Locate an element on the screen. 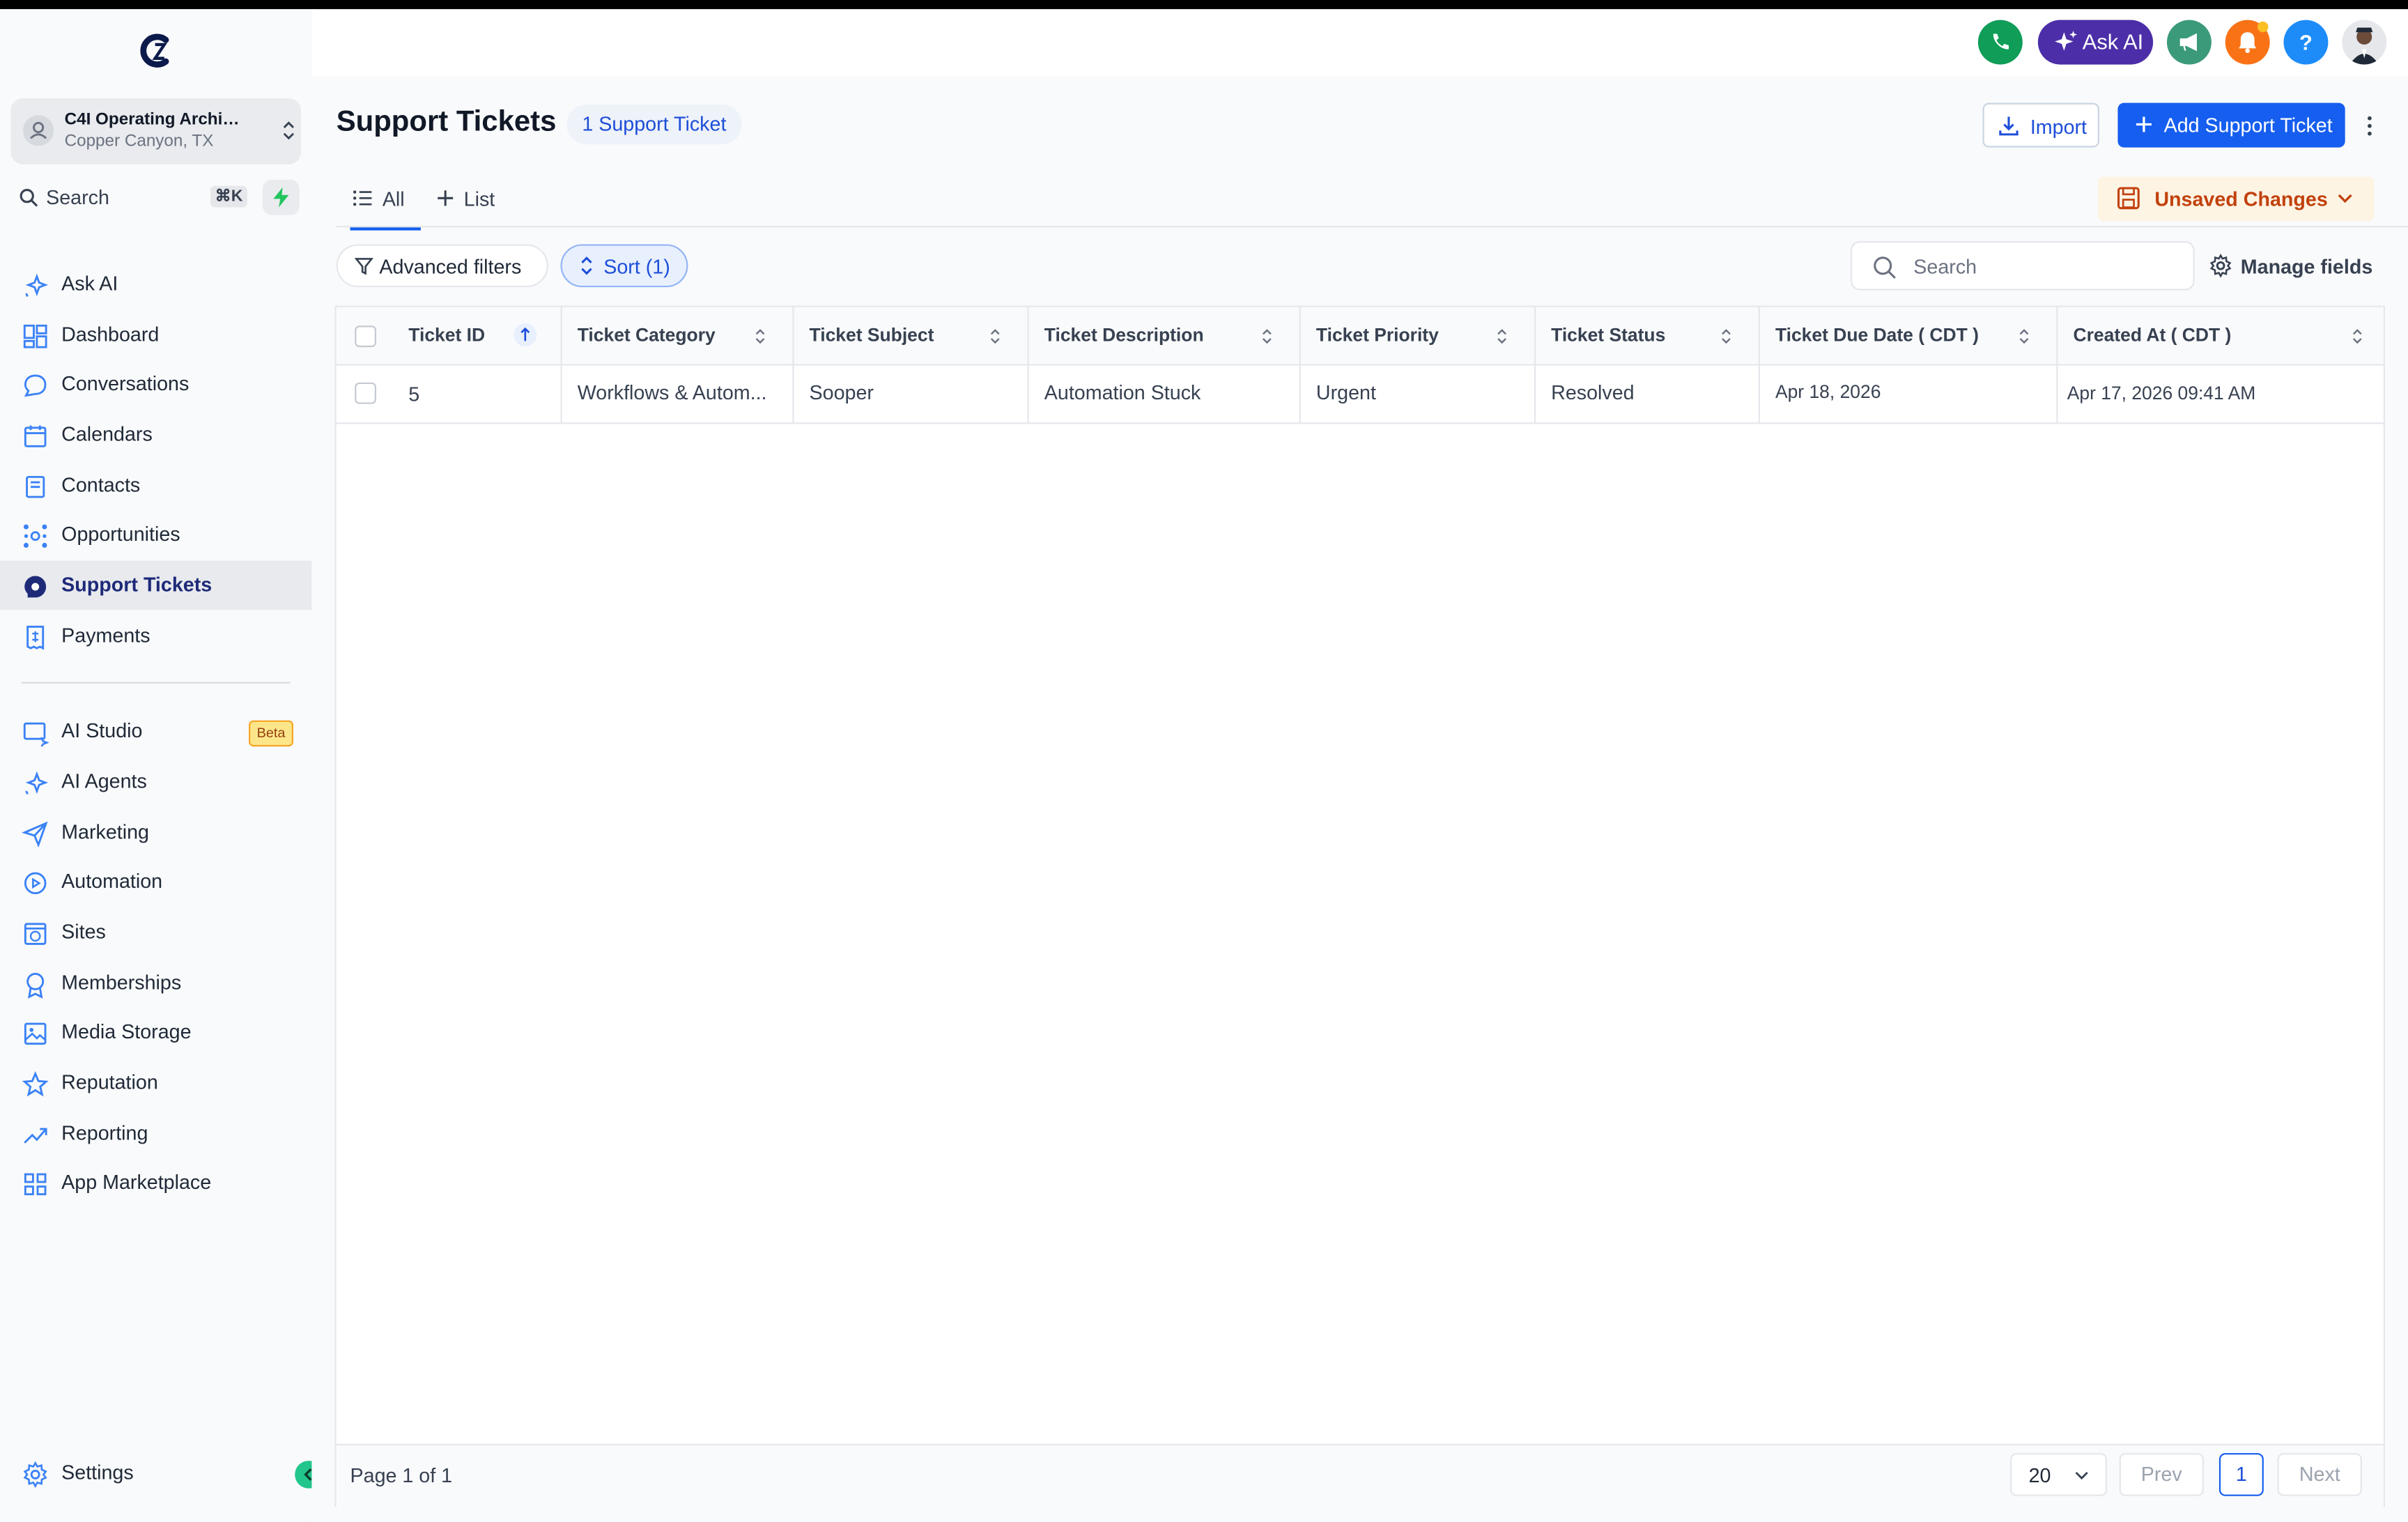 Image resolution: width=2408 pixels, height=1522 pixels. column-label: Ticket Priority is located at coordinates (1377, 335).